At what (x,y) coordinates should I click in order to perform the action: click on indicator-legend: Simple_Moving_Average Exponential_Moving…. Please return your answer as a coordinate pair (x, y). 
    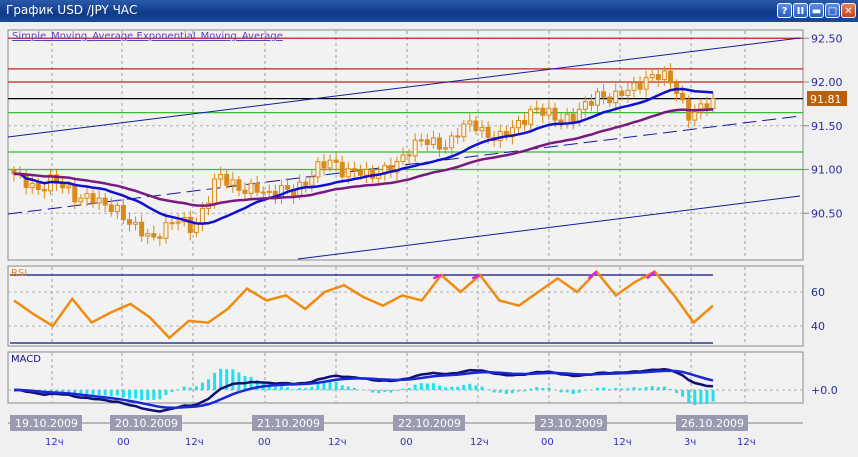
    Looking at the image, I should click on (147, 36).